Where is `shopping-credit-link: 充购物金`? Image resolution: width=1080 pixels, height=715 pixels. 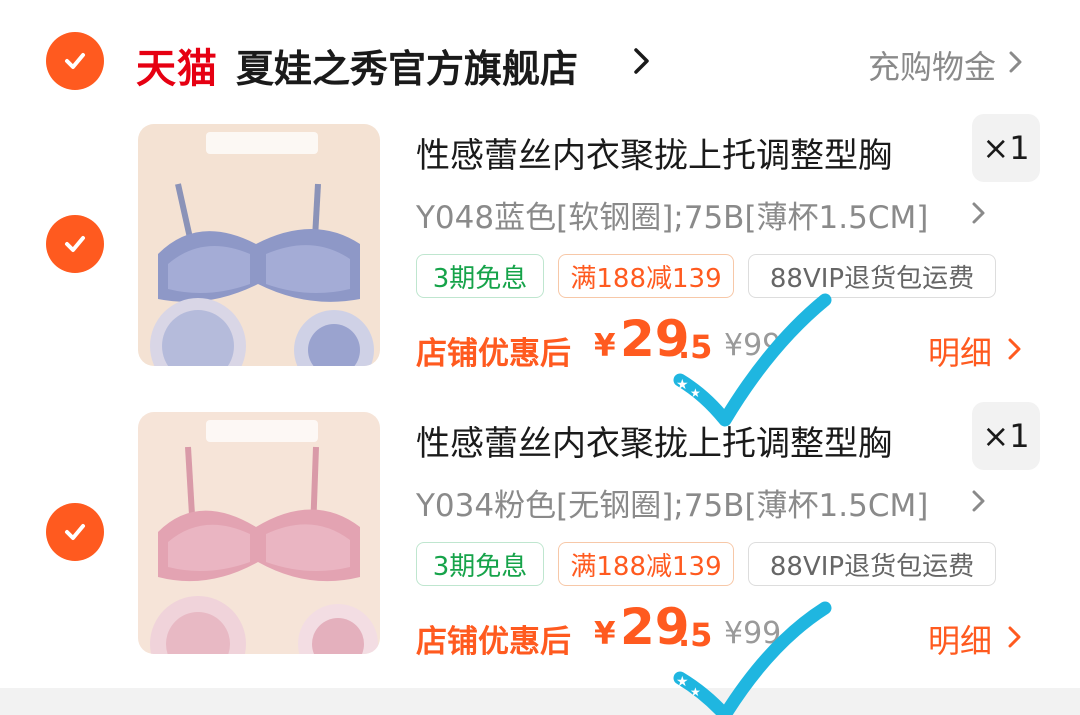 shopping-credit-link: 充购物金 is located at coordinates (932, 65).